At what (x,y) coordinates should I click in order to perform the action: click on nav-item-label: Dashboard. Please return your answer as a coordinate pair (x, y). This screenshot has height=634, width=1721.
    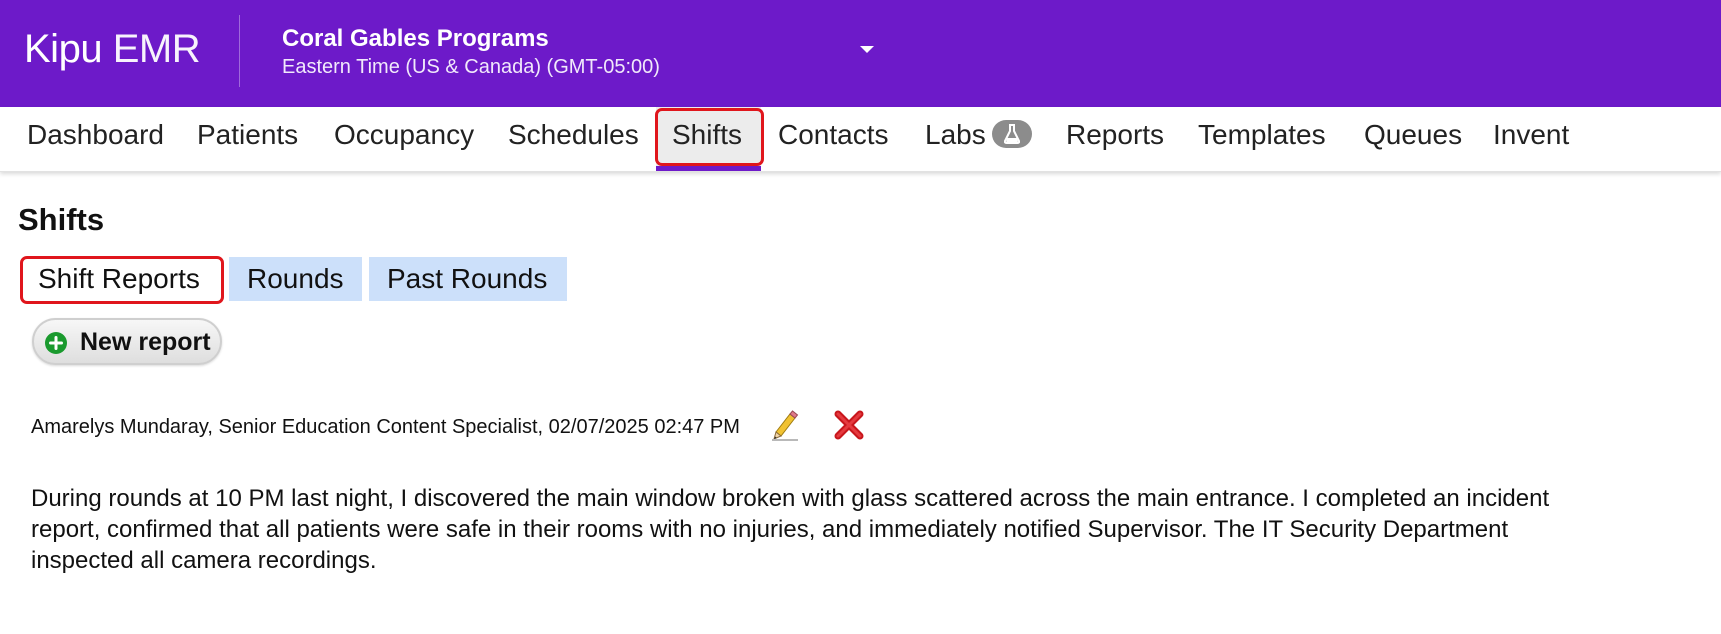
    Looking at the image, I should click on (95, 134).